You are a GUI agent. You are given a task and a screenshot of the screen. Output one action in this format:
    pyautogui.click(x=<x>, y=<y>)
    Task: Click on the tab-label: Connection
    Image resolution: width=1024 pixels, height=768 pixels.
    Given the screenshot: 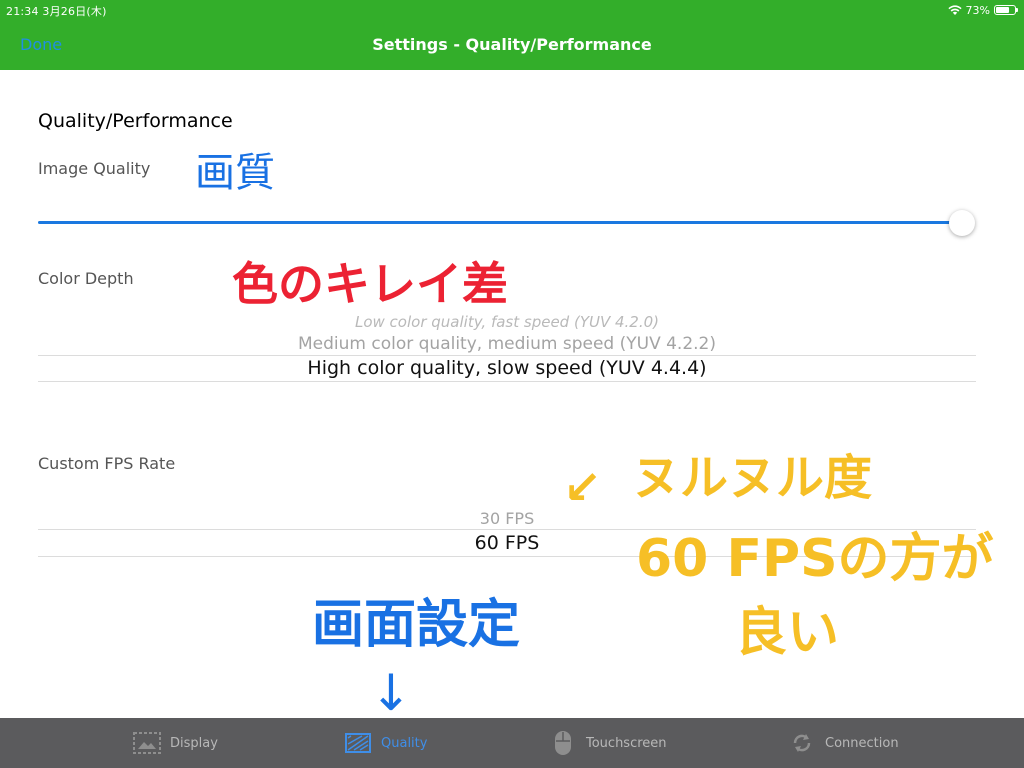 What is the action you would take?
    pyautogui.click(x=862, y=743)
    